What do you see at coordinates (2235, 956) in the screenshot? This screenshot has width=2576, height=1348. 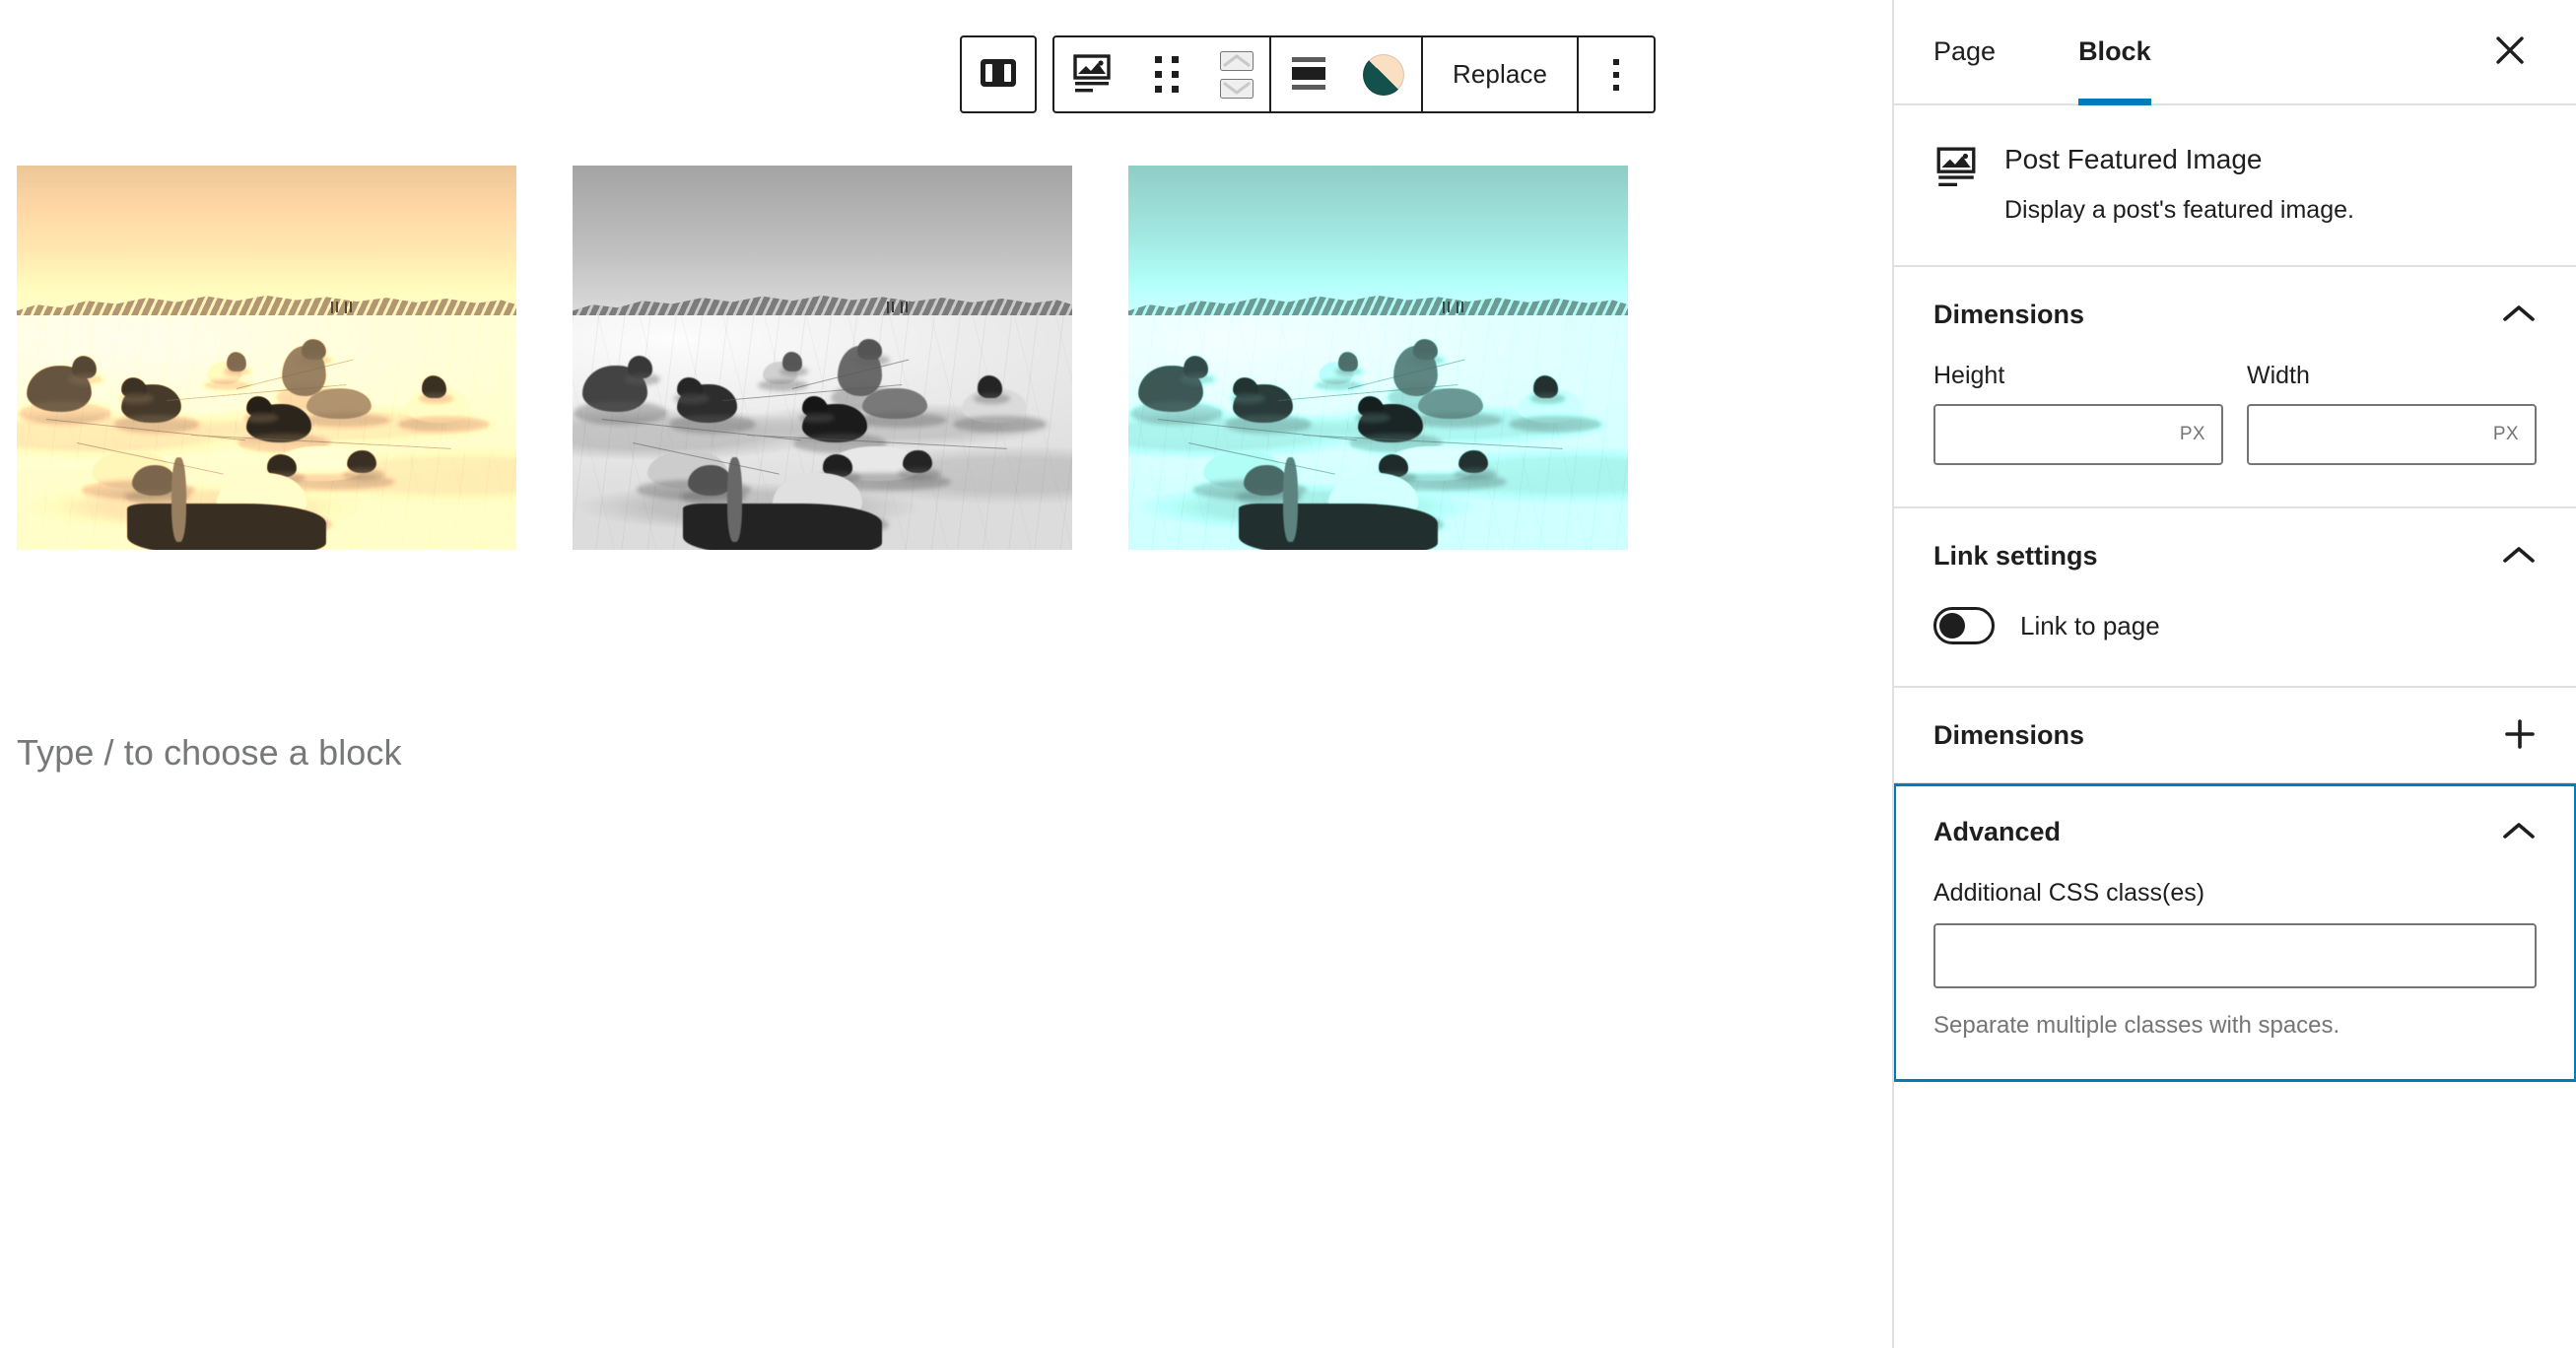 I see `additional-css-input` at bounding box center [2235, 956].